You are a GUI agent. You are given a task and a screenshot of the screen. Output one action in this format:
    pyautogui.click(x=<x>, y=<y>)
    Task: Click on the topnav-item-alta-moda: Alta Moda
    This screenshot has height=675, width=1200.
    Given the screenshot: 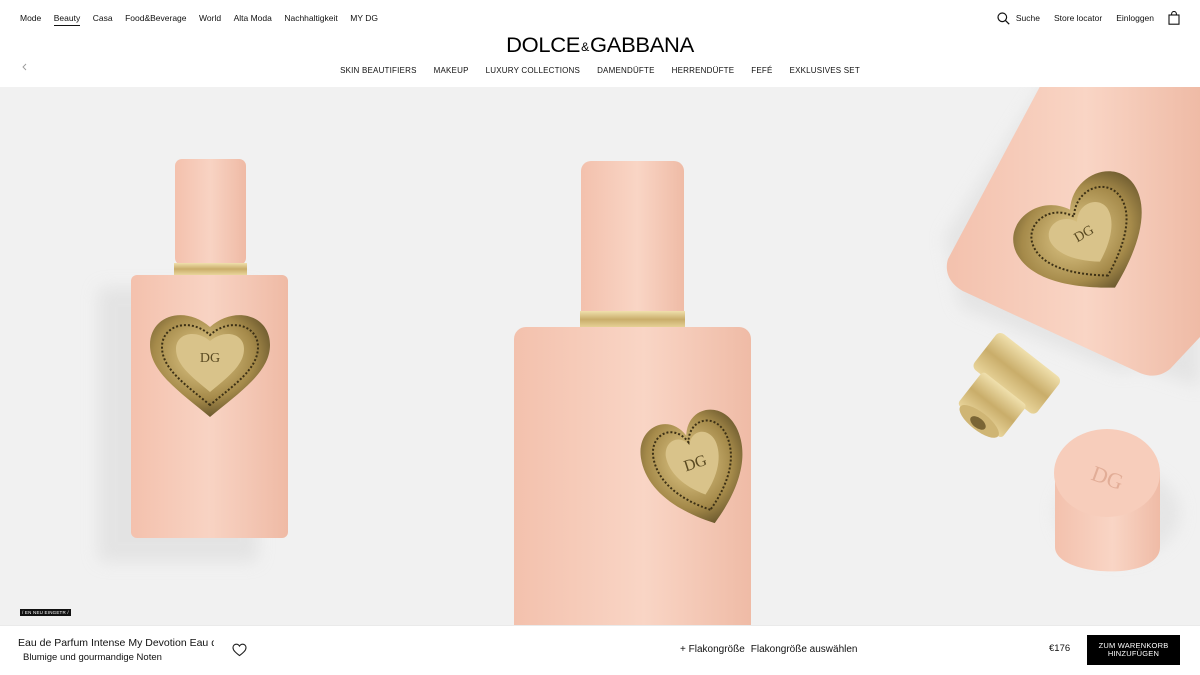 What is the action you would take?
    pyautogui.click(x=253, y=19)
    